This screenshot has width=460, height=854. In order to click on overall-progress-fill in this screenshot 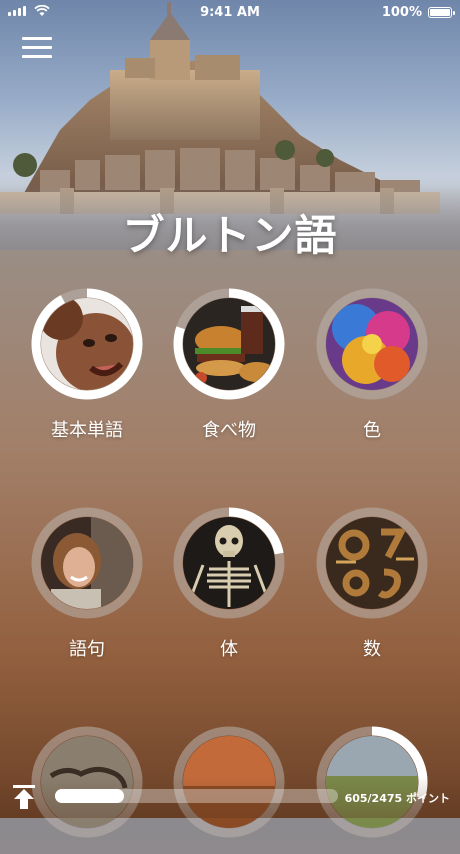, I will do `click(90, 796)`.